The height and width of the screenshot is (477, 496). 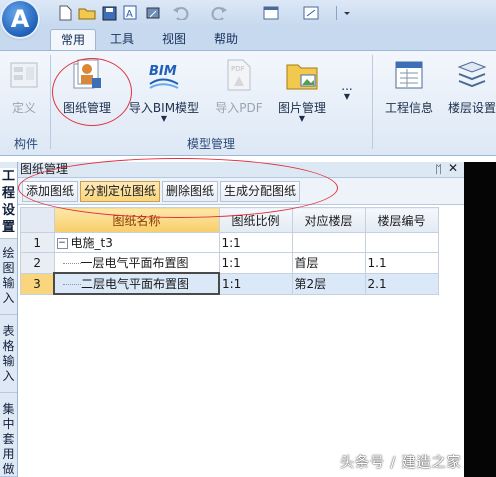 I want to click on row-number: 2, so click(x=38, y=263).